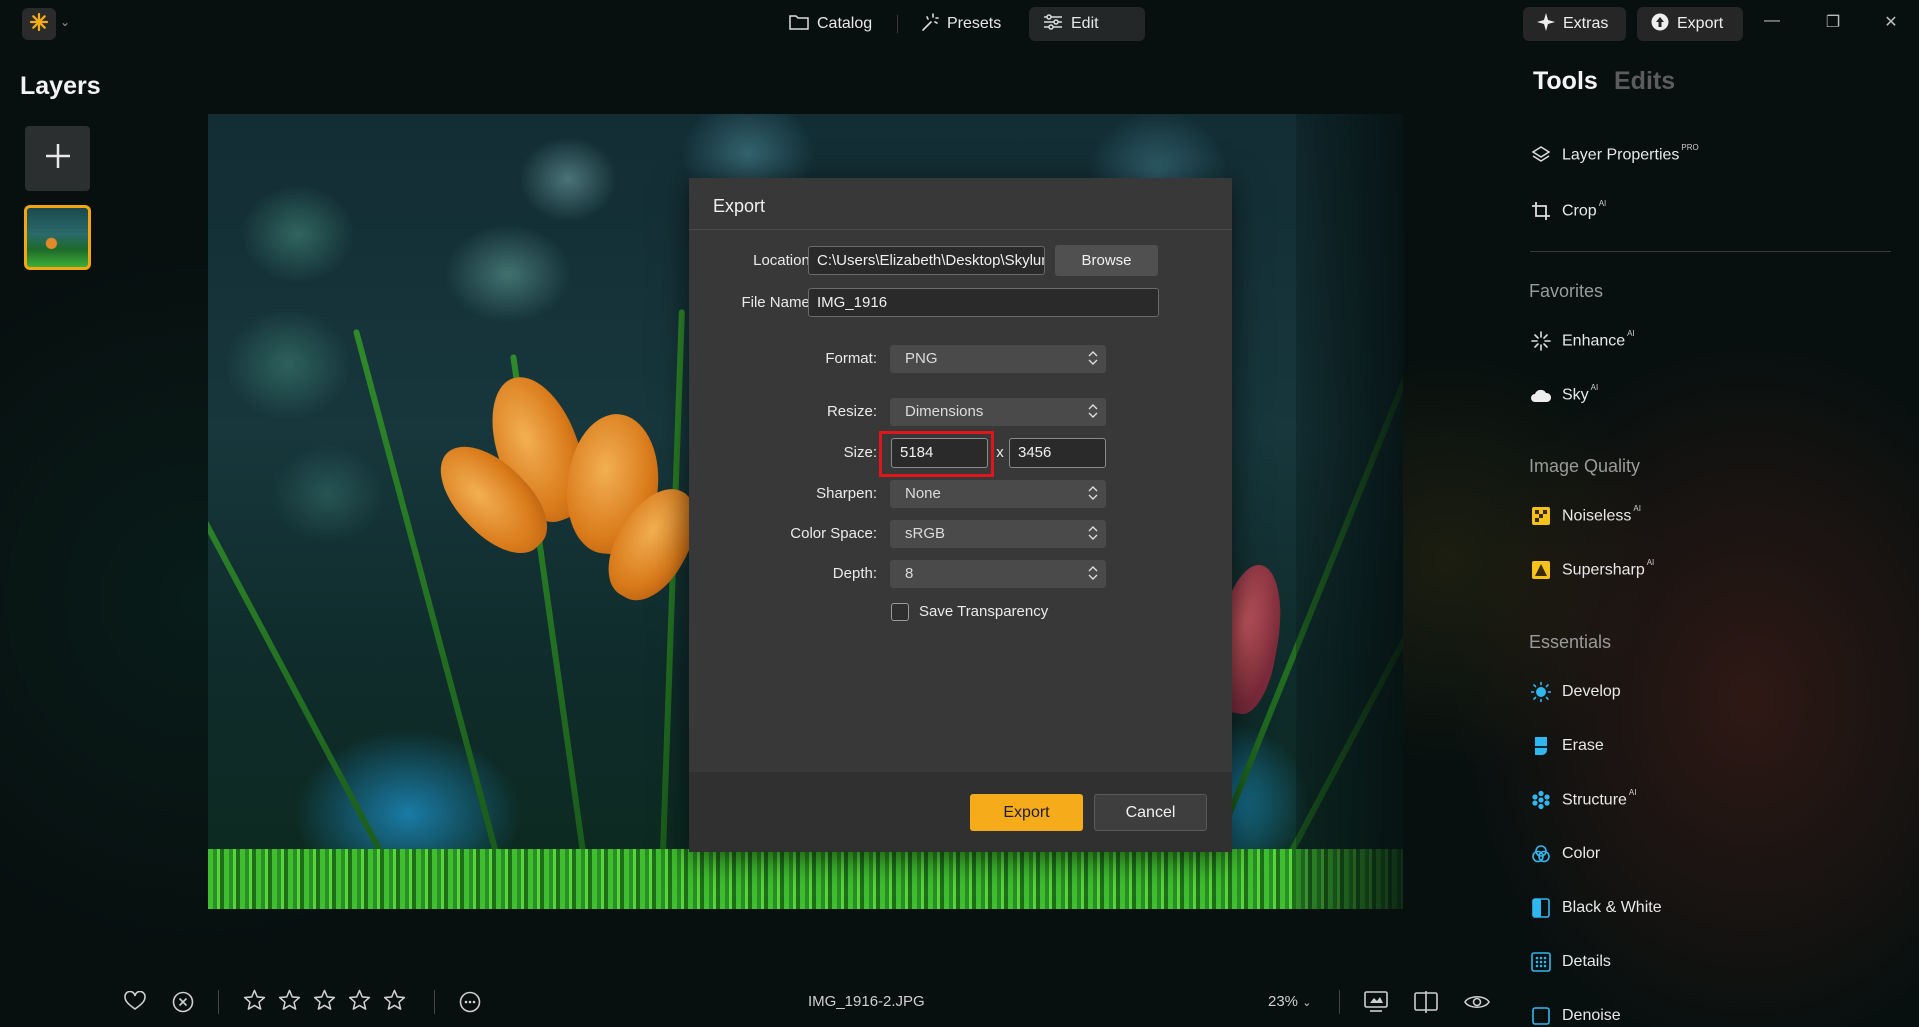  I want to click on sharpen-value: None, so click(923, 493).